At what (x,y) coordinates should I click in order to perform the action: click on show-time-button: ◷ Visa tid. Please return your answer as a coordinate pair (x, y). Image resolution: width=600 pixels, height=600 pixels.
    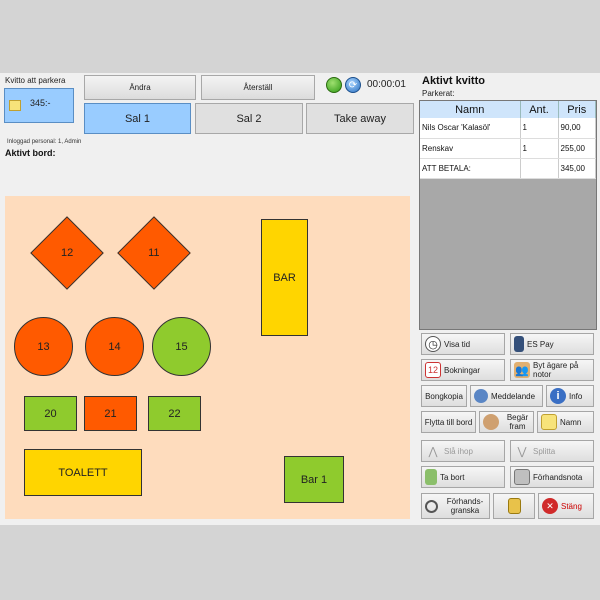
    Looking at the image, I should click on (463, 344).